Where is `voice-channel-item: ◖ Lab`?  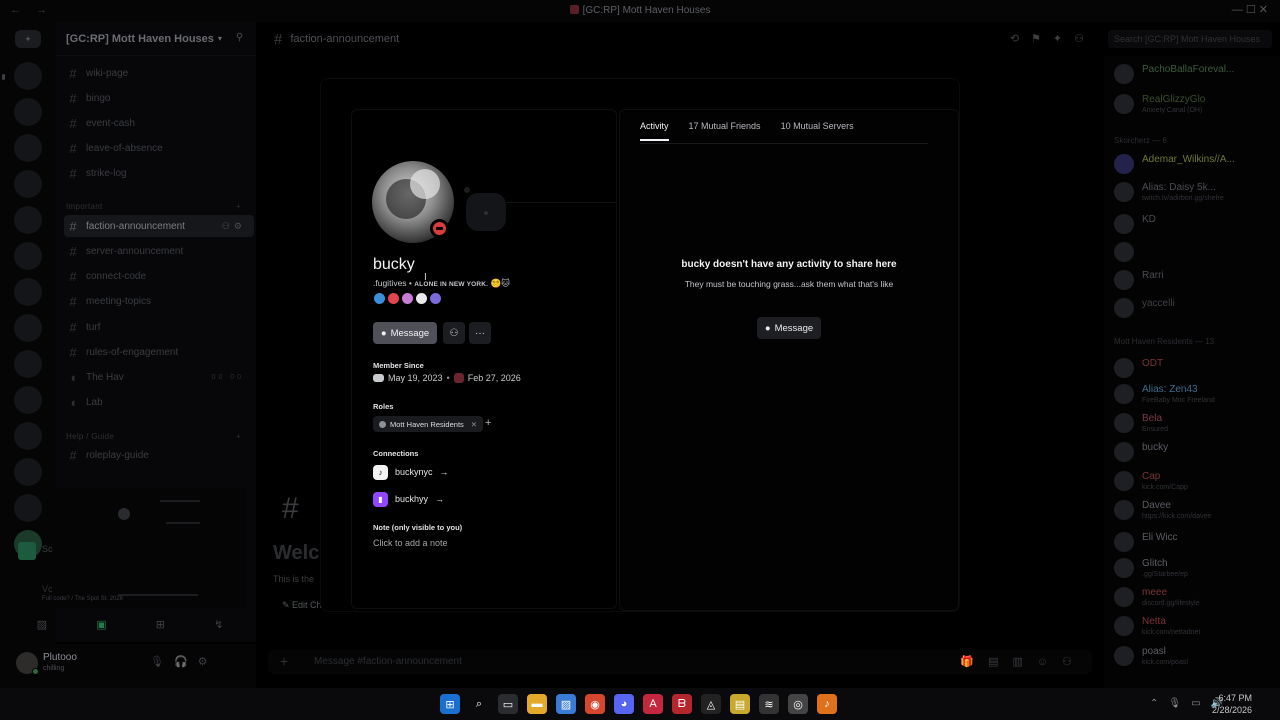
voice-channel-item: ◖ Lab is located at coordinates (159, 402).